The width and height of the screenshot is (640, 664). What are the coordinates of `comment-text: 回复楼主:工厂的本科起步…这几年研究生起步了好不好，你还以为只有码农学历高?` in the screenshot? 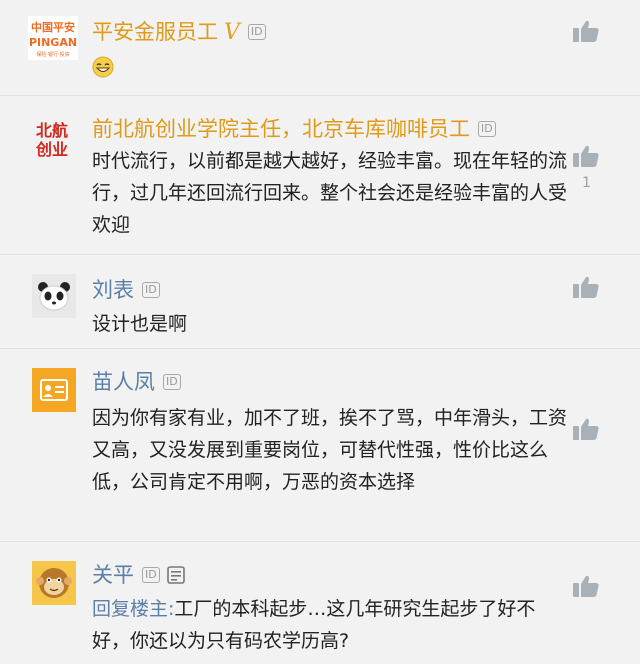 It's located at (332, 625).